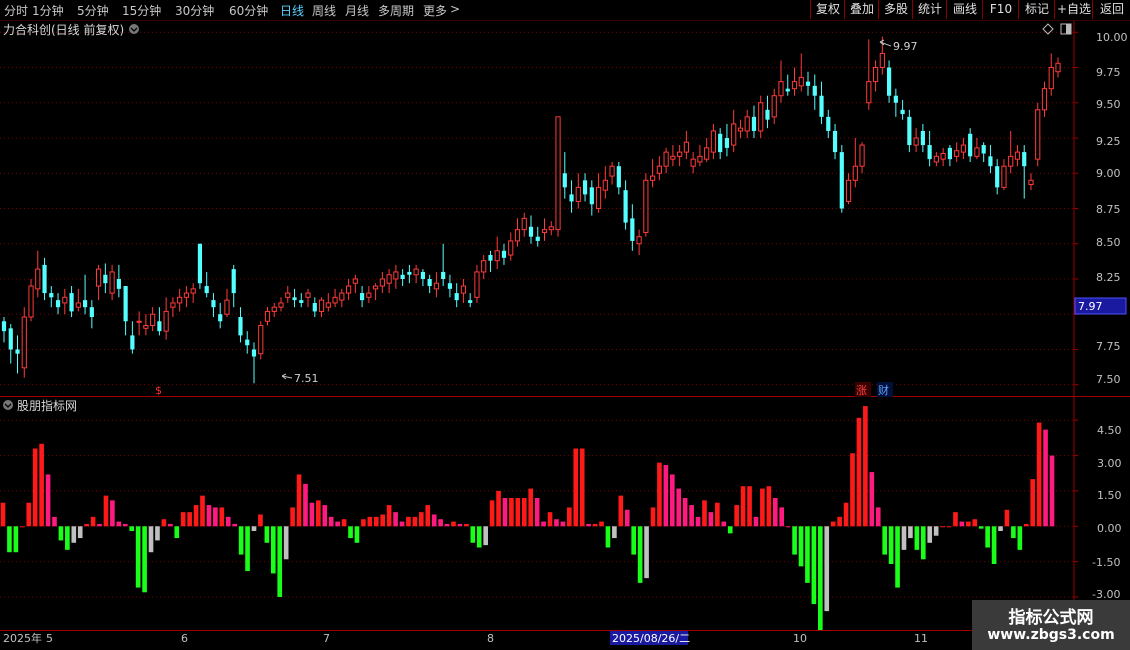  What do you see at coordinates (861, 390) in the screenshot?
I see `zhang-marker: 涨` at bounding box center [861, 390].